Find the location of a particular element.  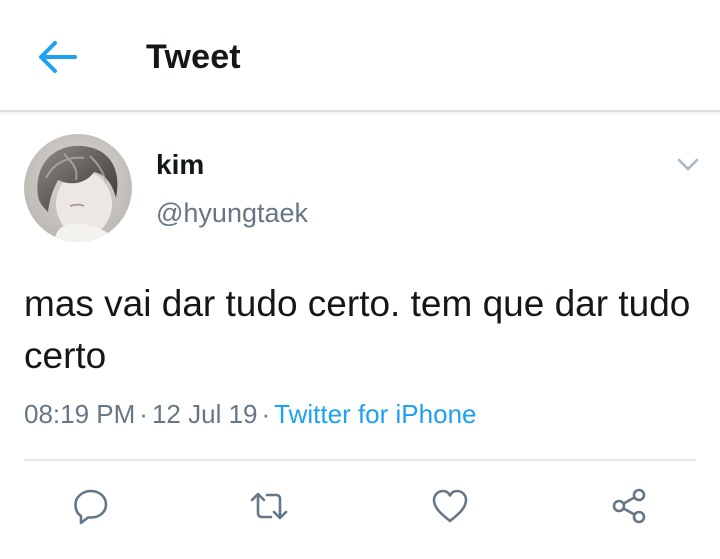

tweet-options-button is located at coordinates (688, 164).